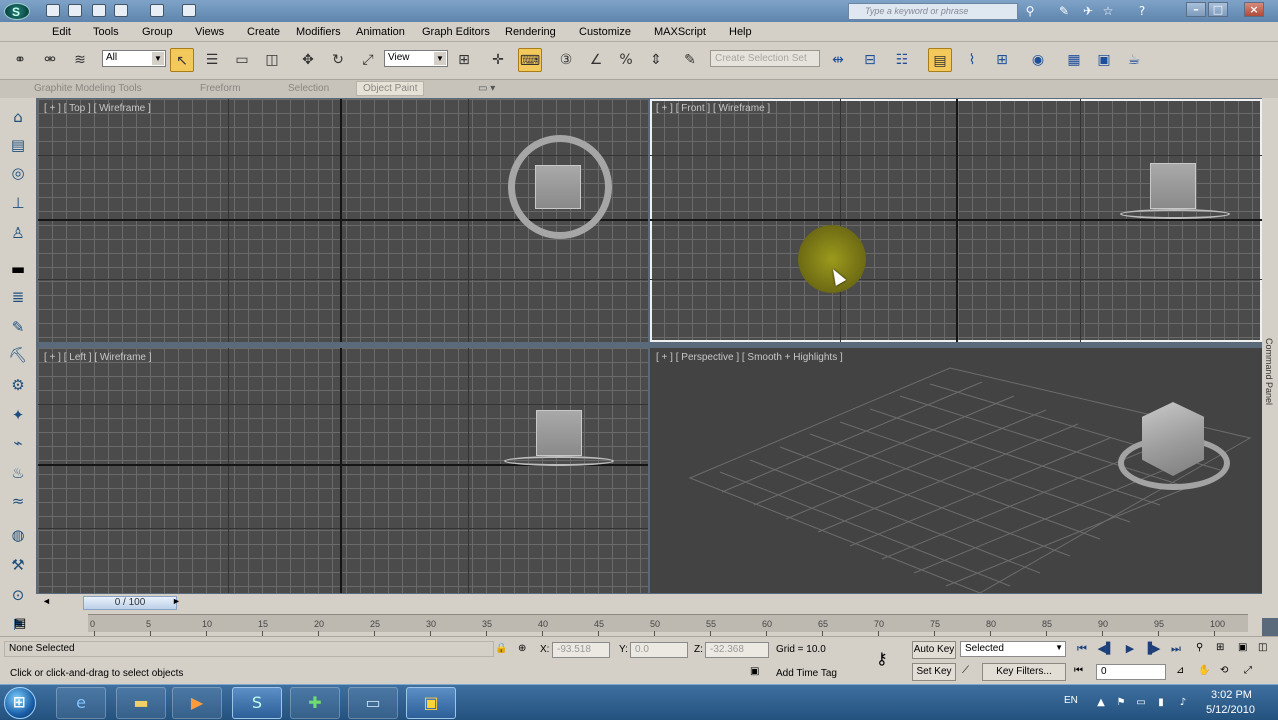  What do you see at coordinates (740, 32) in the screenshot?
I see `menu-help: Help` at bounding box center [740, 32].